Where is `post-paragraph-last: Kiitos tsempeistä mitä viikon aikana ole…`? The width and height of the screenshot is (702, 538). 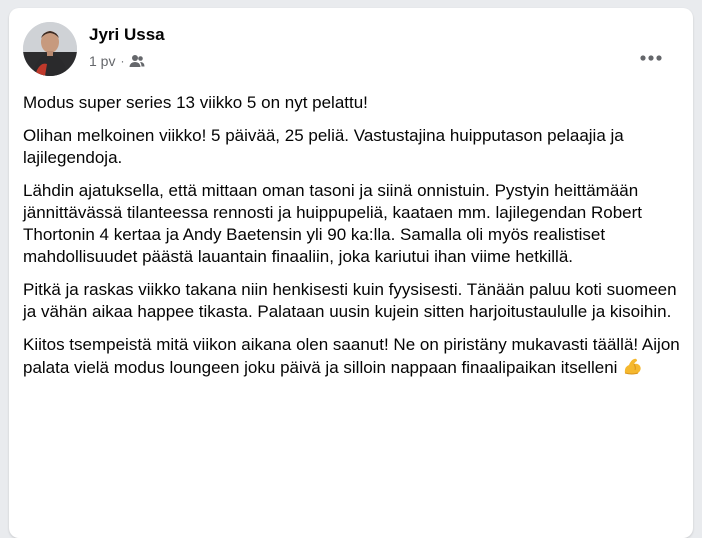
post-paragraph-last: Kiitos tsempeistä mitä viikon aikana ole… is located at coordinates (353, 356).